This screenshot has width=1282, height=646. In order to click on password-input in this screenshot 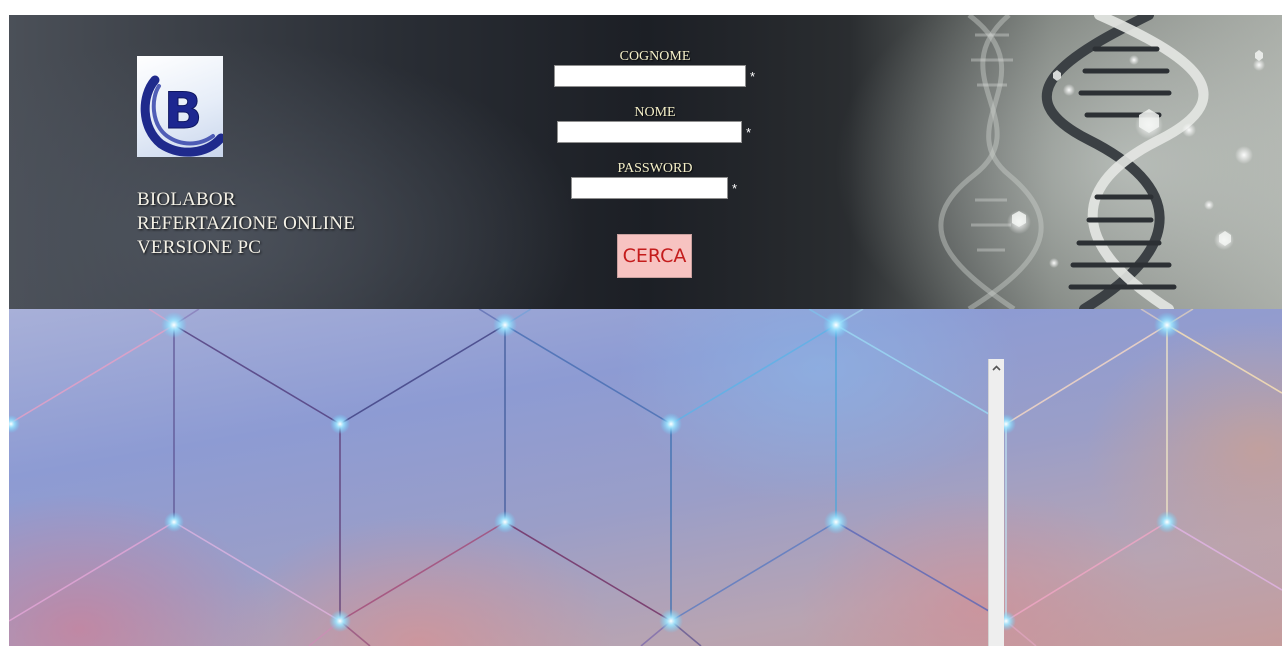, I will do `click(649, 188)`.